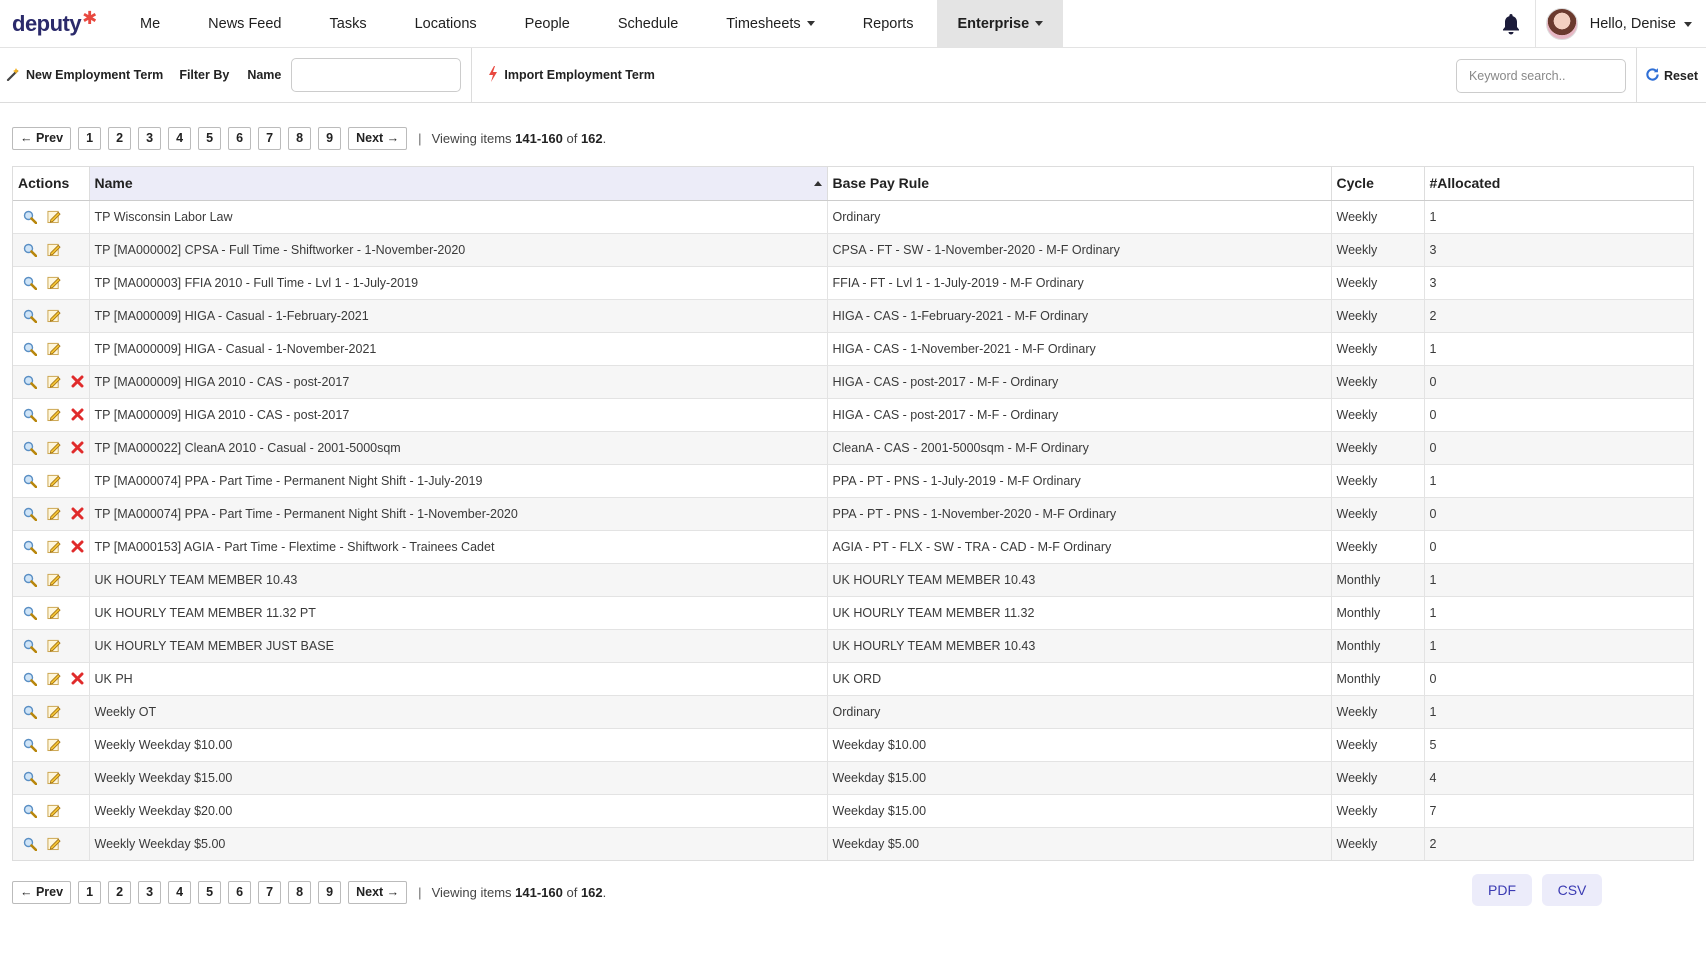 The width and height of the screenshot is (1706, 980). I want to click on table-row: Weekly OT Ordinary Weekly 1, so click(853, 712).